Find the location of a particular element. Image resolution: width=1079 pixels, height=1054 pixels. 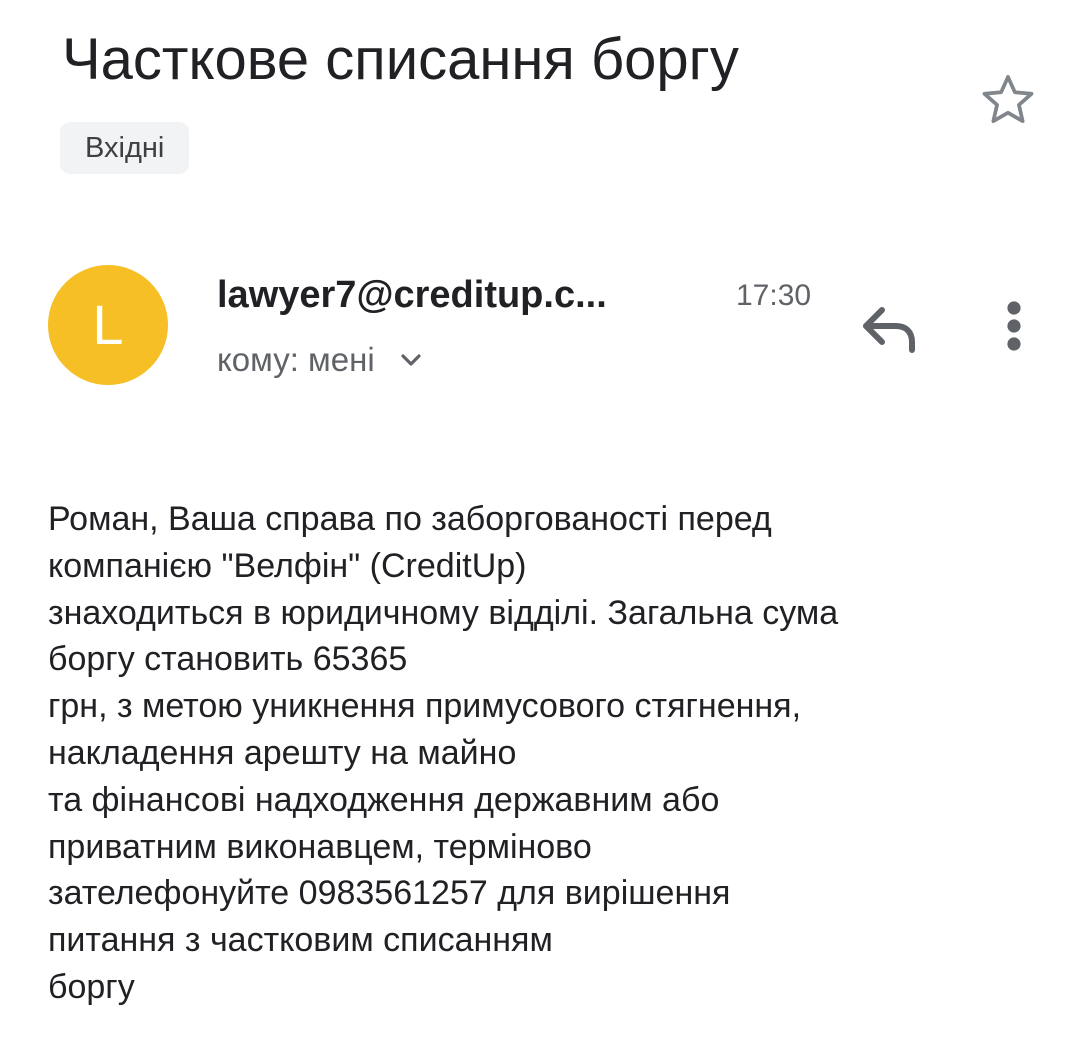

body-line: та фінансові надходження державним або is located at coordinates (384, 799).